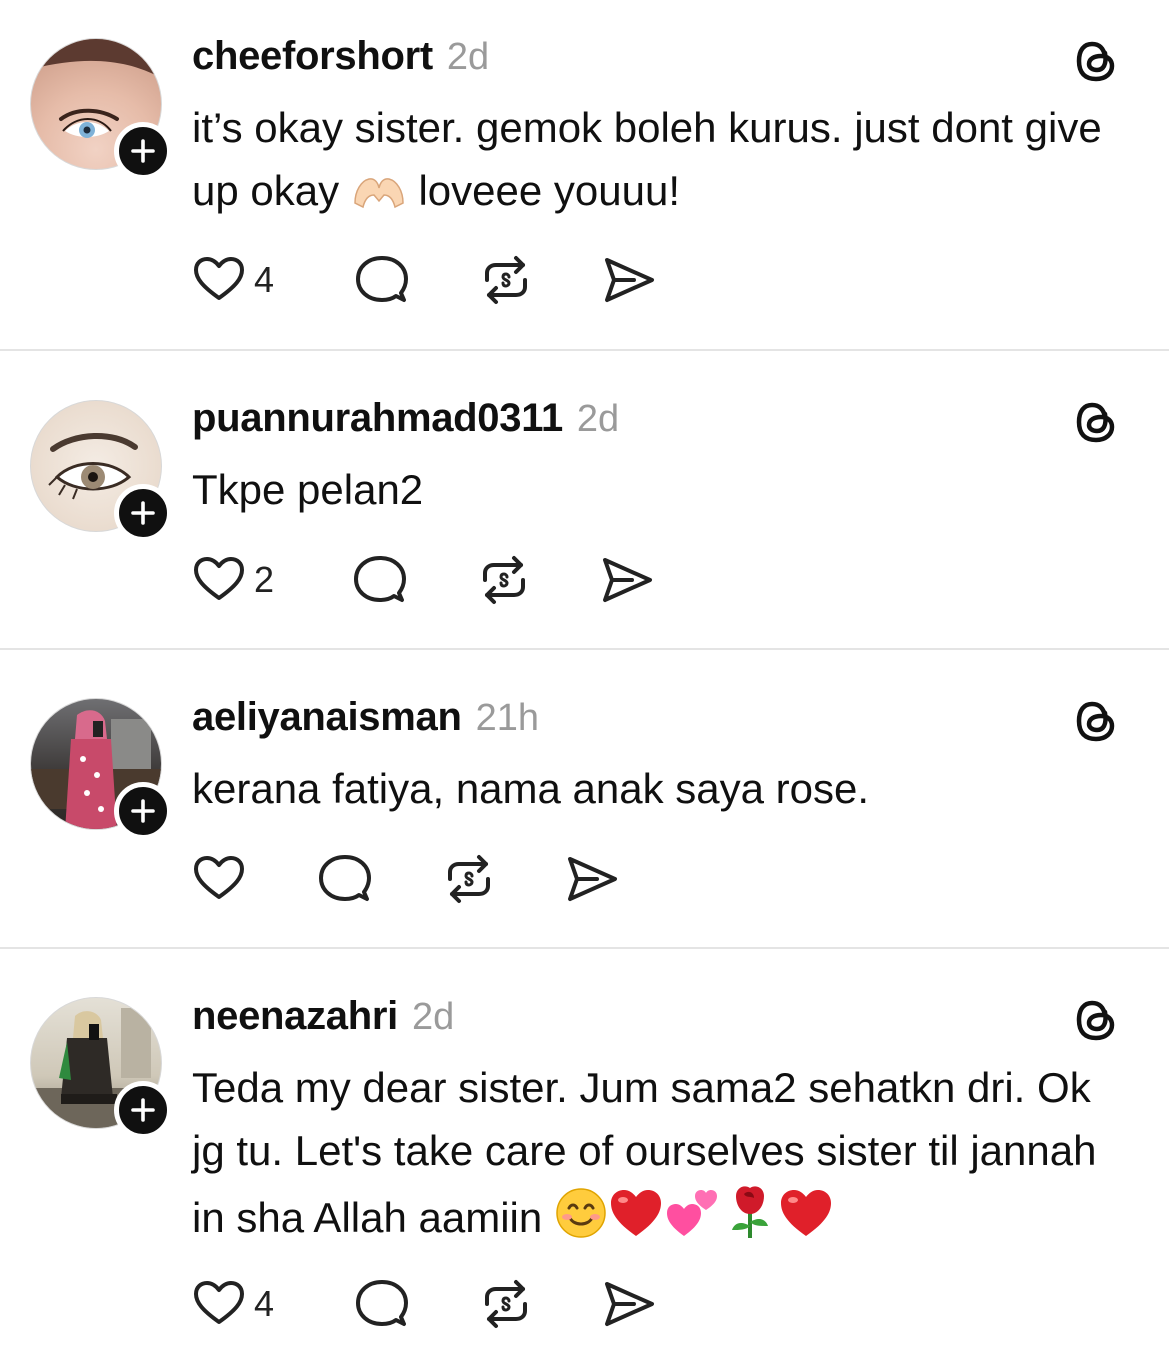  I want to click on like-button: 2, so click(233, 580).